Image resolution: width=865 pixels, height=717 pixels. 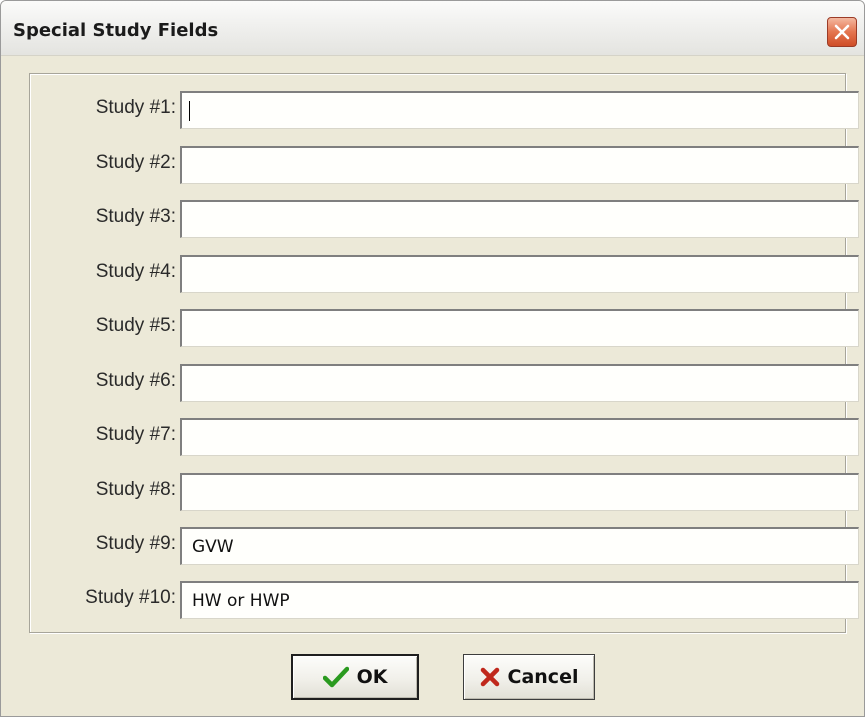 What do you see at coordinates (135, 434) in the screenshot?
I see `study-7-label: Study #7:` at bounding box center [135, 434].